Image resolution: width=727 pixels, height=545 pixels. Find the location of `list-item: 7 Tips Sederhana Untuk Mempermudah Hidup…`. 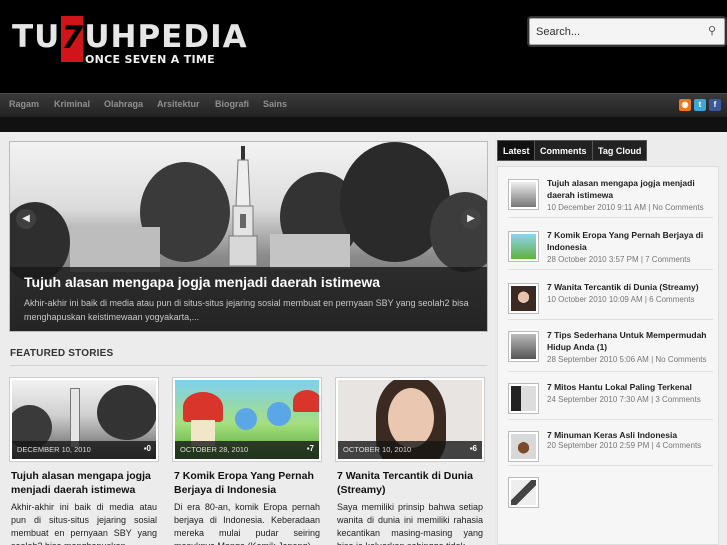

list-item: 7 Tips Sederhana Untuk Mempermudah Hidup… is located at coordinates (610, 351).